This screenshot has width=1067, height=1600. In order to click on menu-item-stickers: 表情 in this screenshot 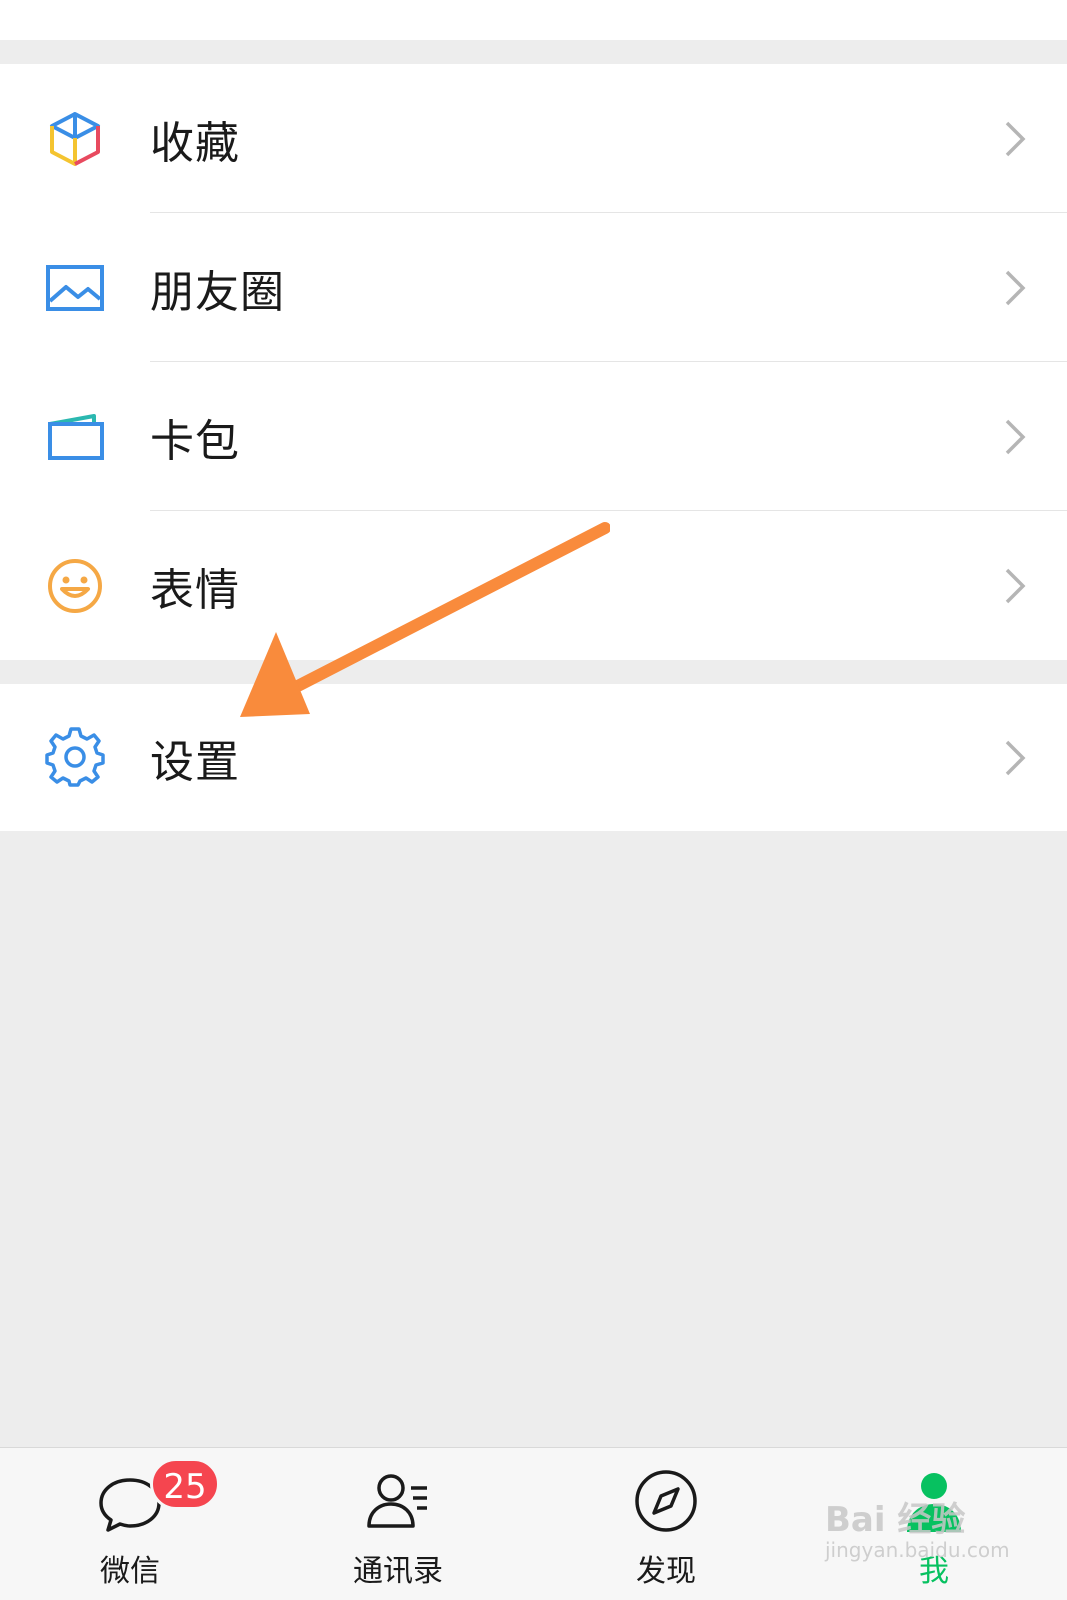, I will do `click(533, 585)`.